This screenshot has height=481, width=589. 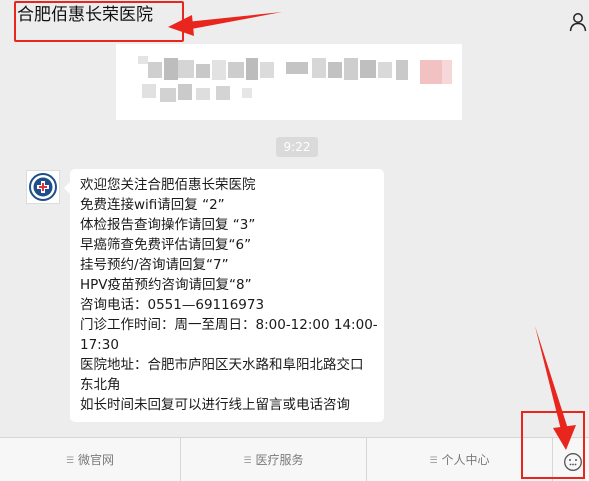 I want to click on message-line: 门诊工作时间：周一至周日：8:00-12:00 14:00-, so click(x=229, y=325).